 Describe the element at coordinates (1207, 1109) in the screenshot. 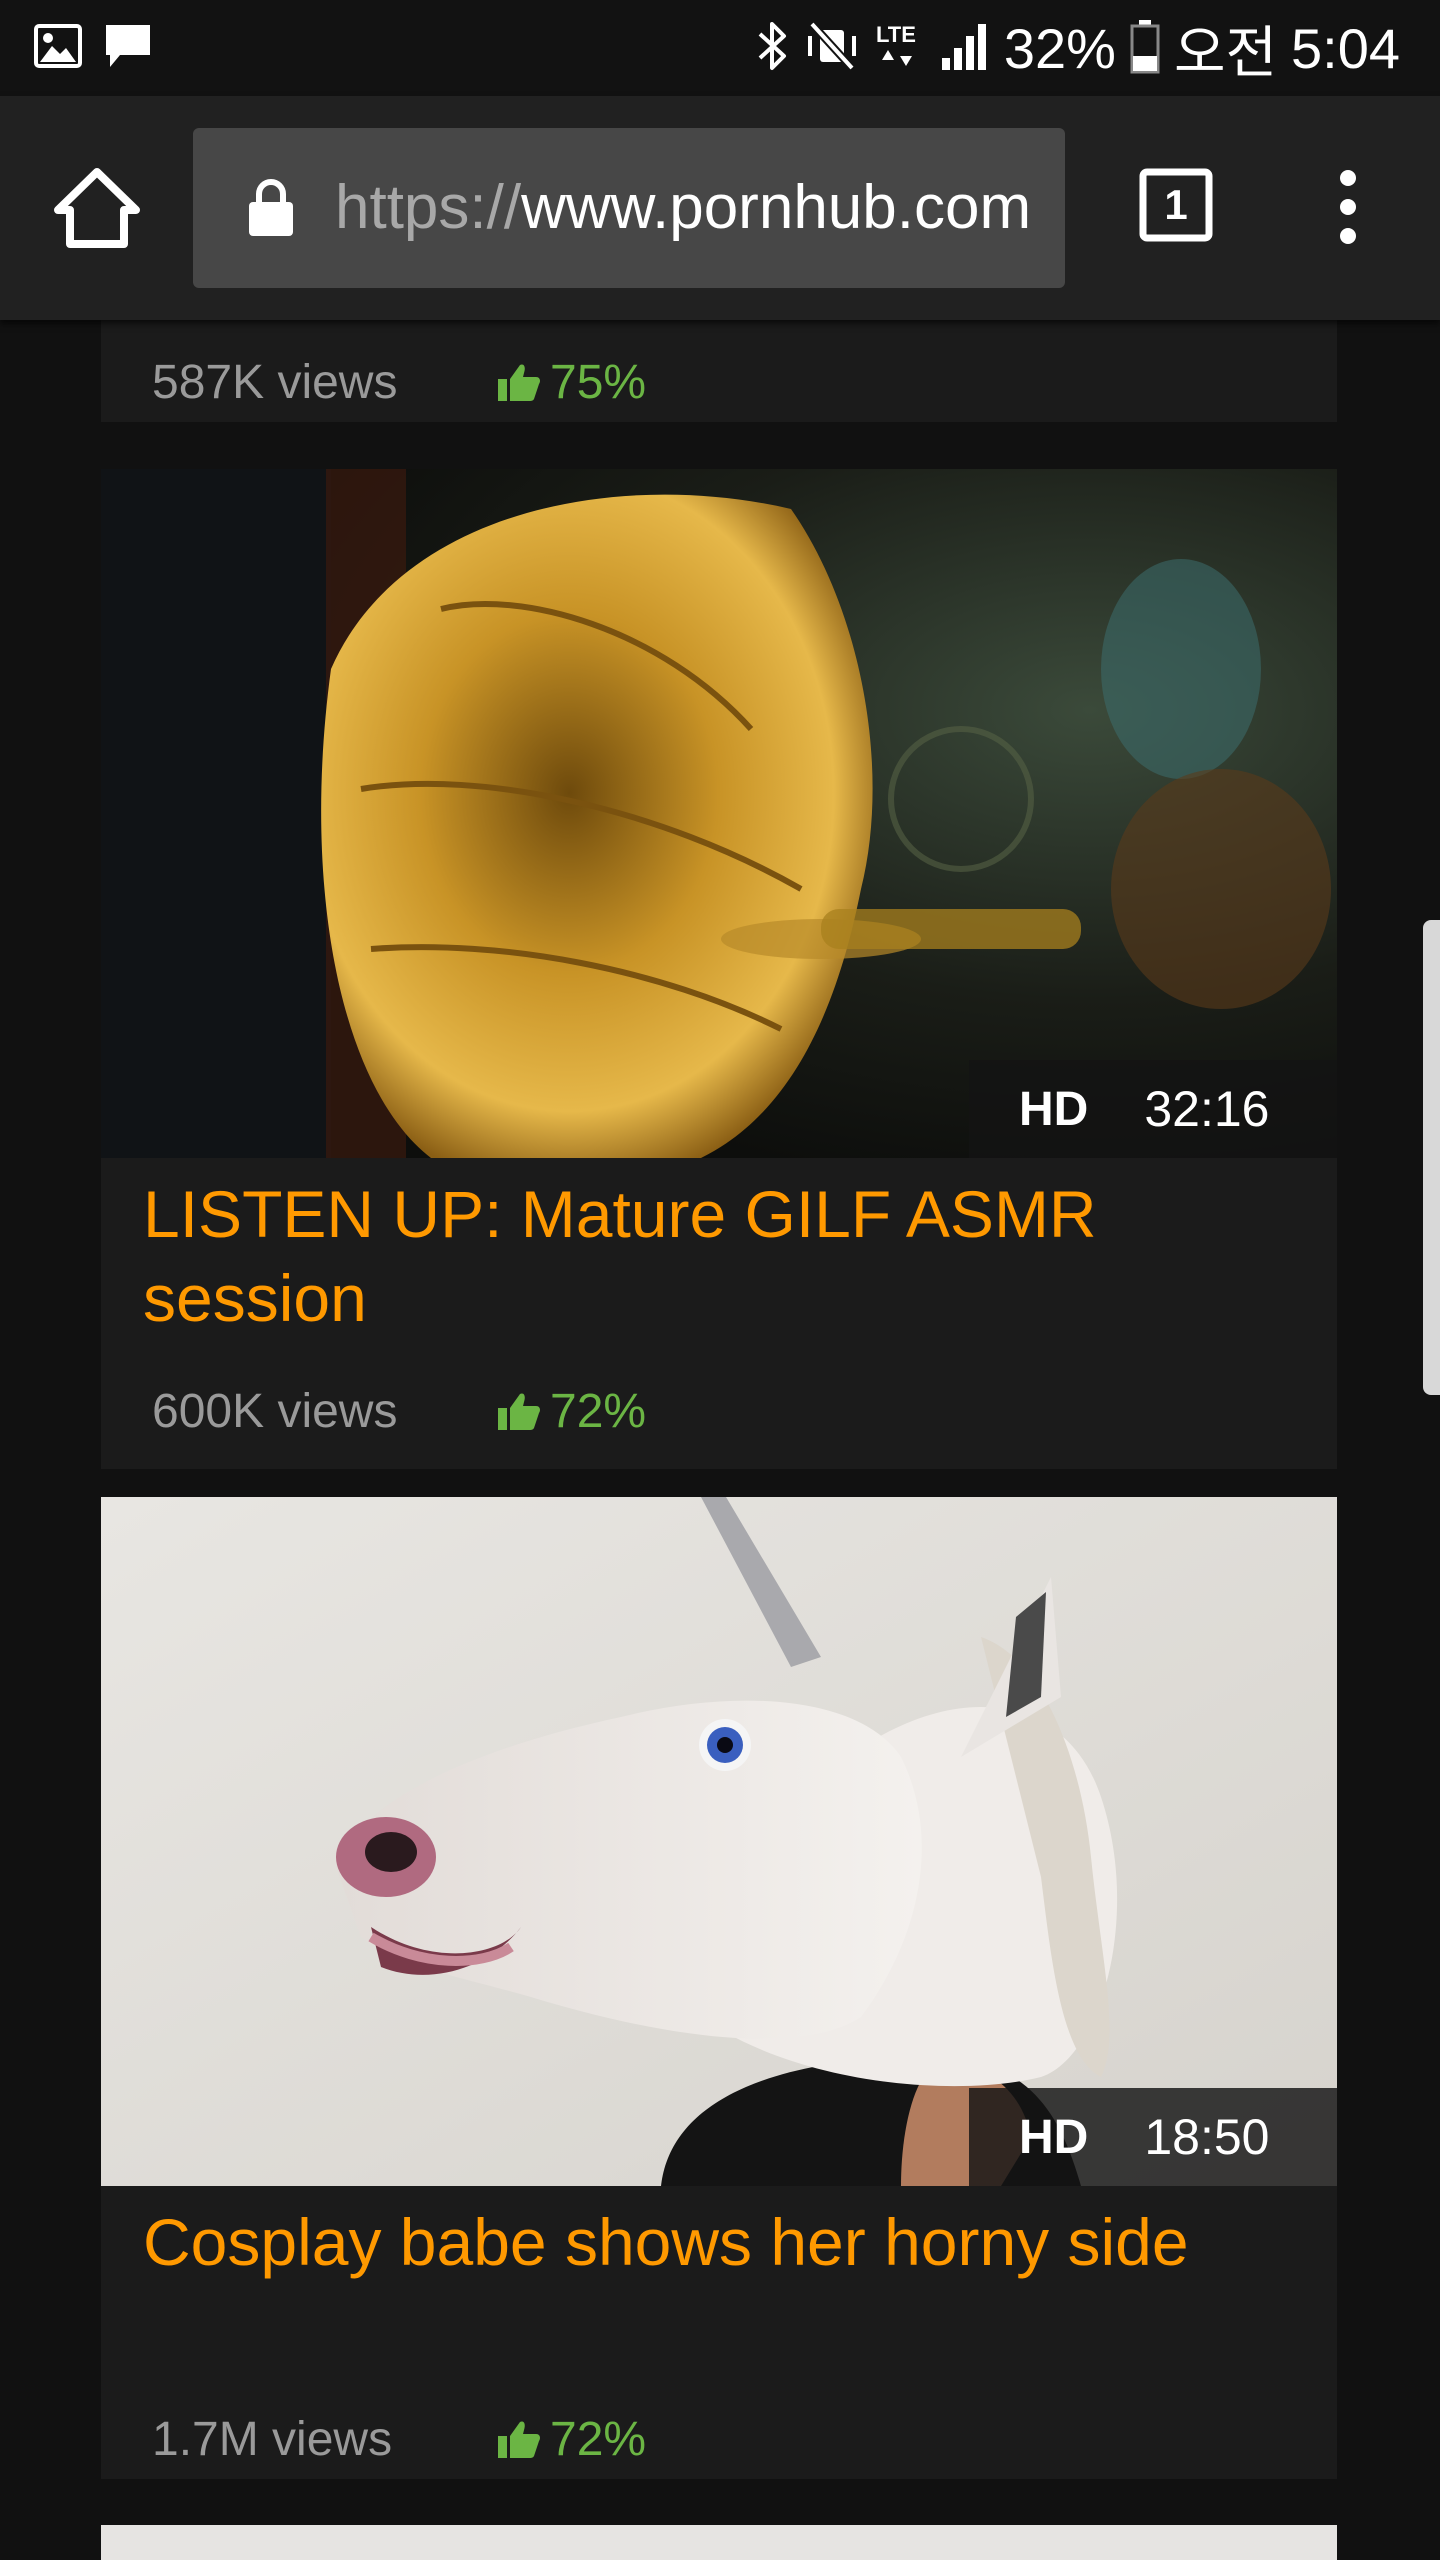

I see `video-duration: 32:16` at that location.